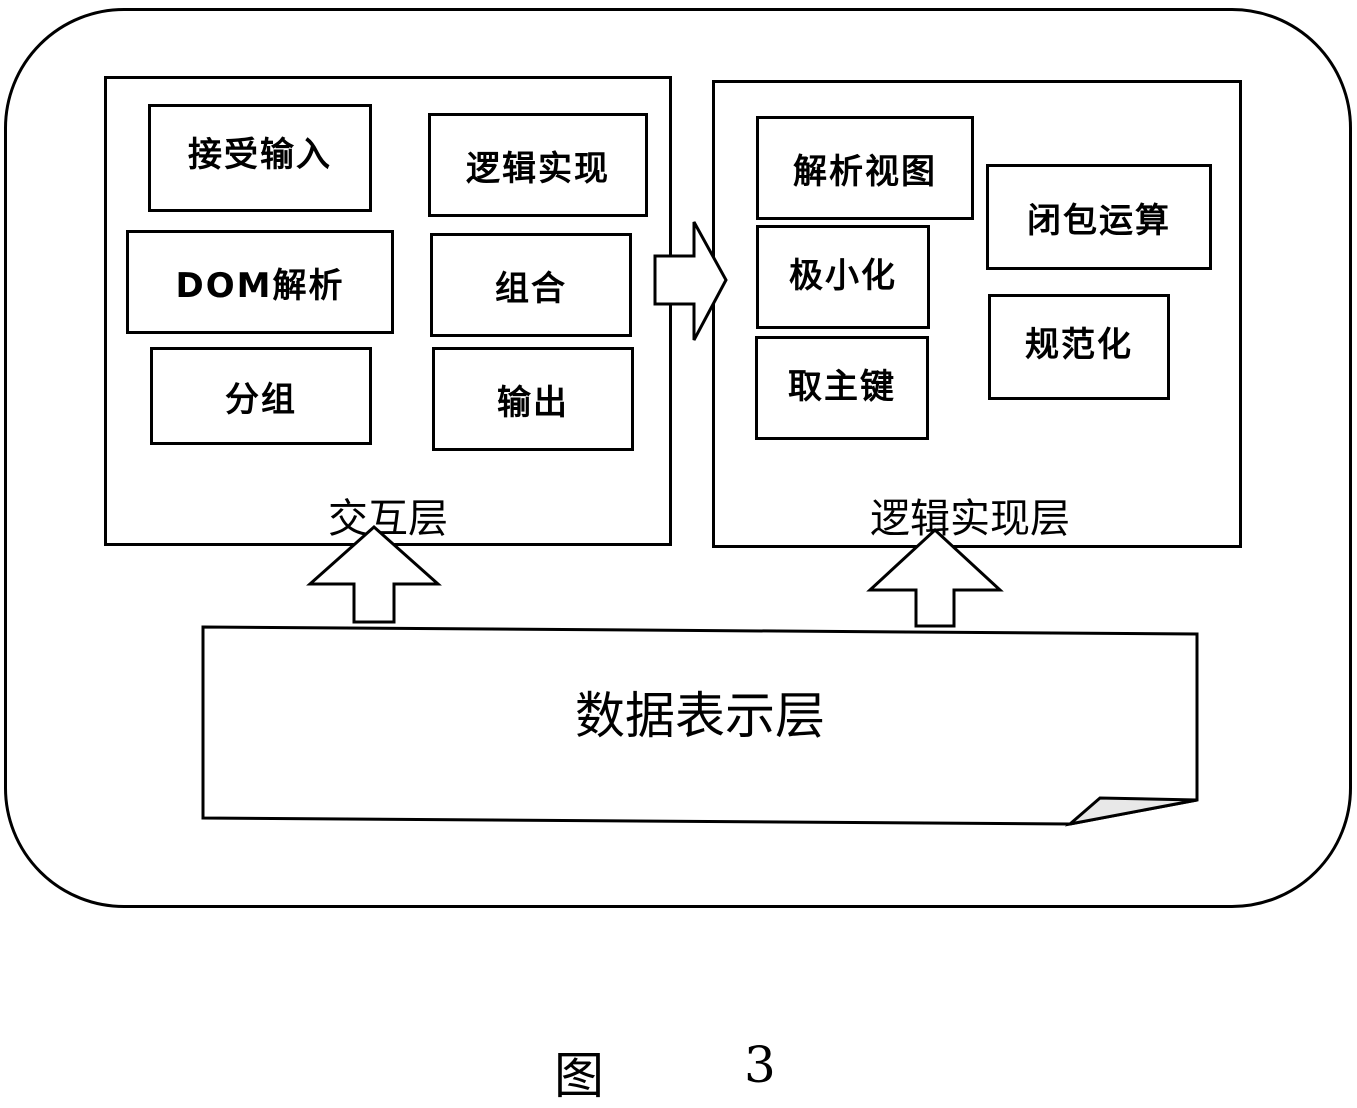 The image size is (1357, 1108). I want to click on arrow-up-data-to-interaction, so click(374, 574).